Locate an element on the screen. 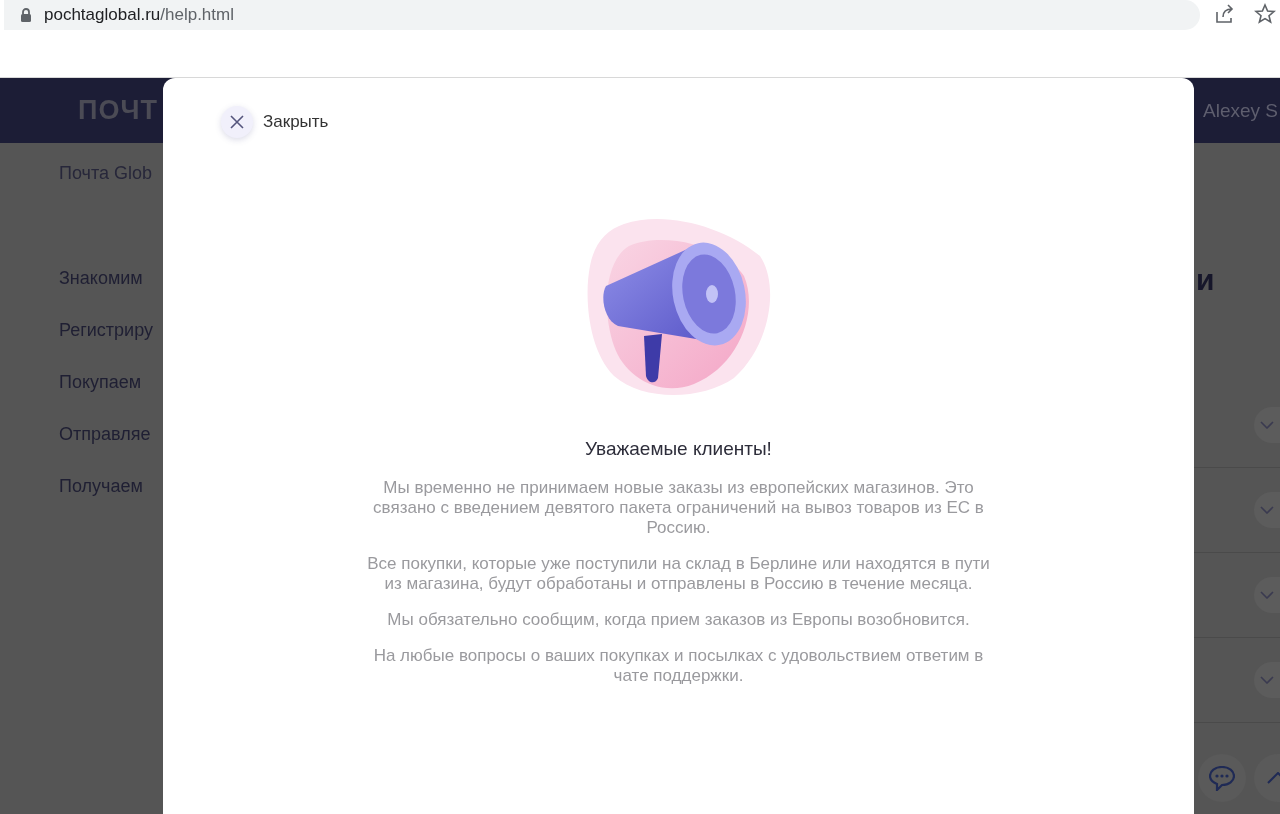 This screenshot has height=814, width=1280. modal-title: Уважаемые клиенты! is located at coordinates (678, 449).